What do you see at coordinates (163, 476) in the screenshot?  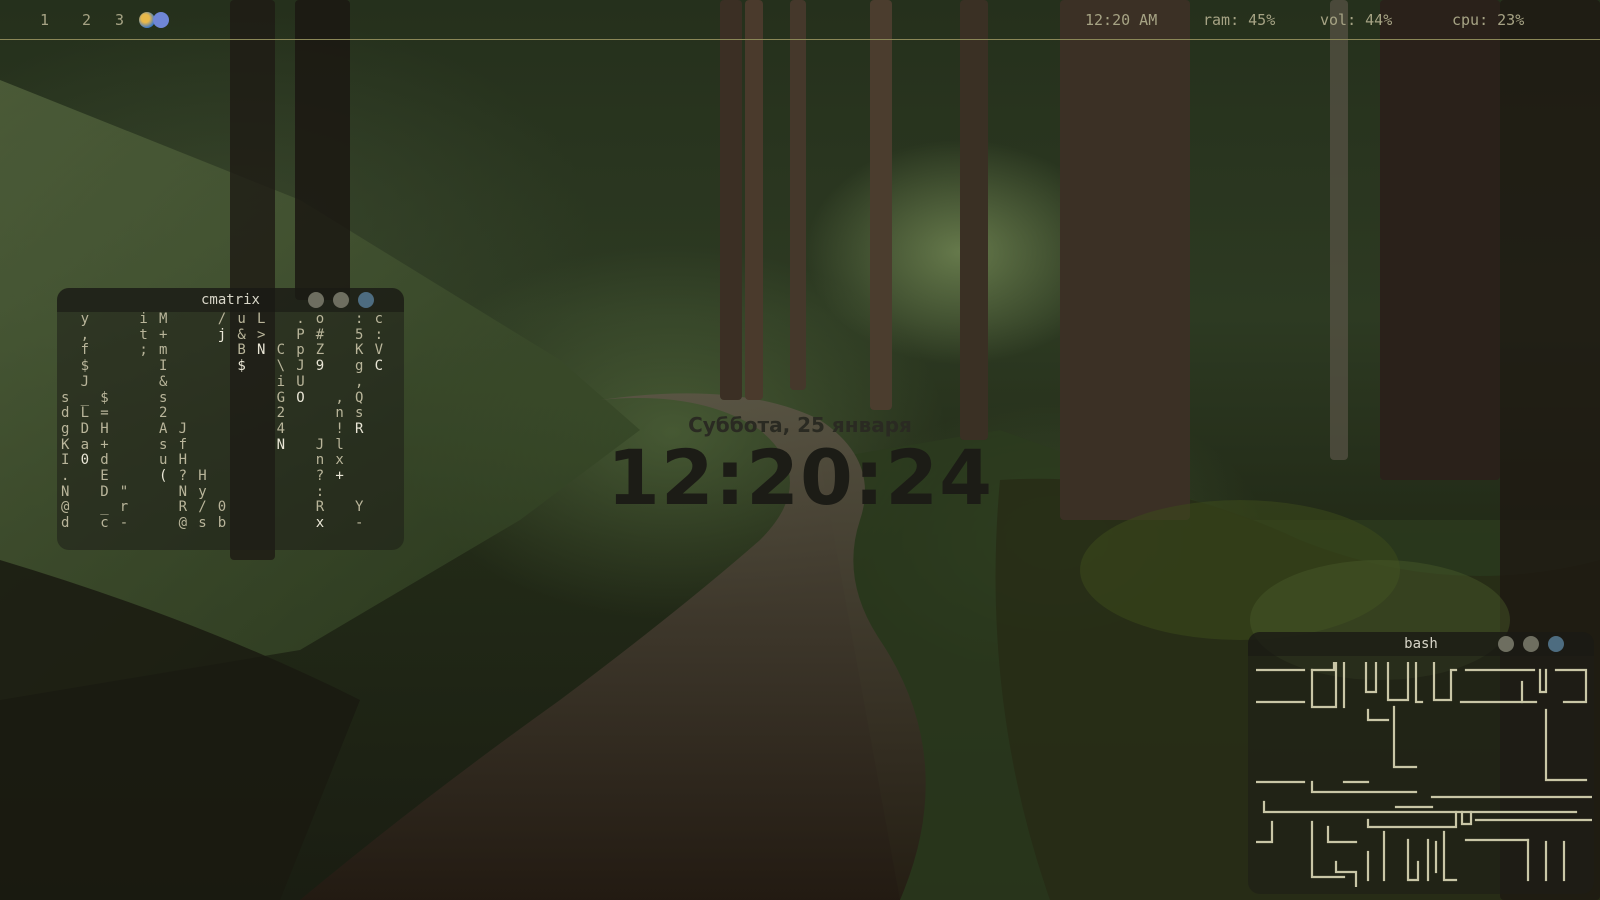 I see `matrix-char: (` at bounding box center [163, 476].